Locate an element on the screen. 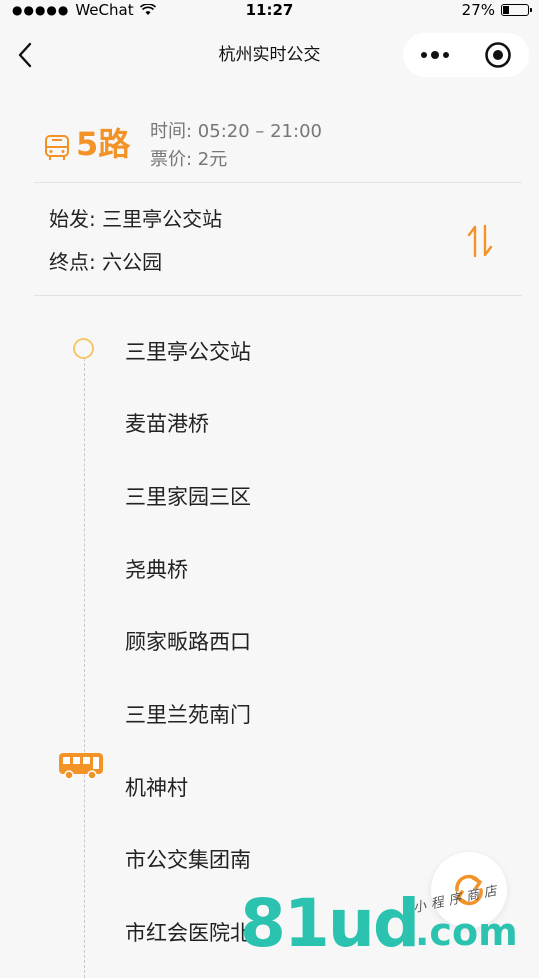  route-name: 5路 is located at coordinates (103, 144).